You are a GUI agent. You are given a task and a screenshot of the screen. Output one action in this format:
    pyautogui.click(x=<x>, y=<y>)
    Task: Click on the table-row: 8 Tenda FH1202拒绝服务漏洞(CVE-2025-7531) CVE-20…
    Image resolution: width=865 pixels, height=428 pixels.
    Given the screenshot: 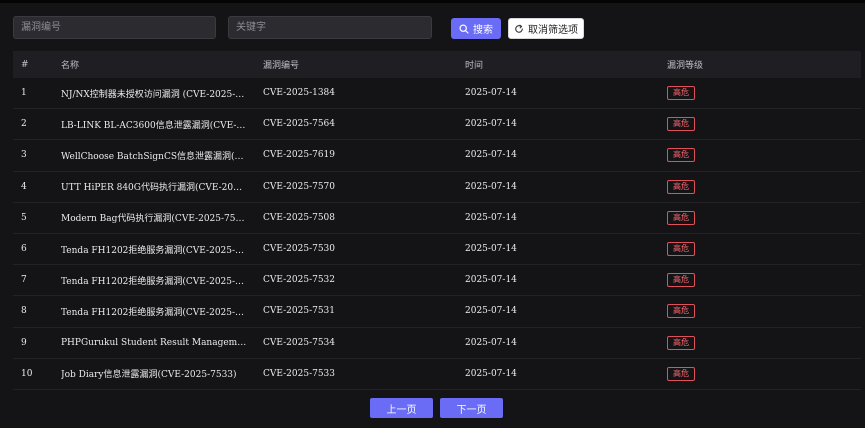 What is the action you would take?
    pyautogui.click(x=437, y=312)
    